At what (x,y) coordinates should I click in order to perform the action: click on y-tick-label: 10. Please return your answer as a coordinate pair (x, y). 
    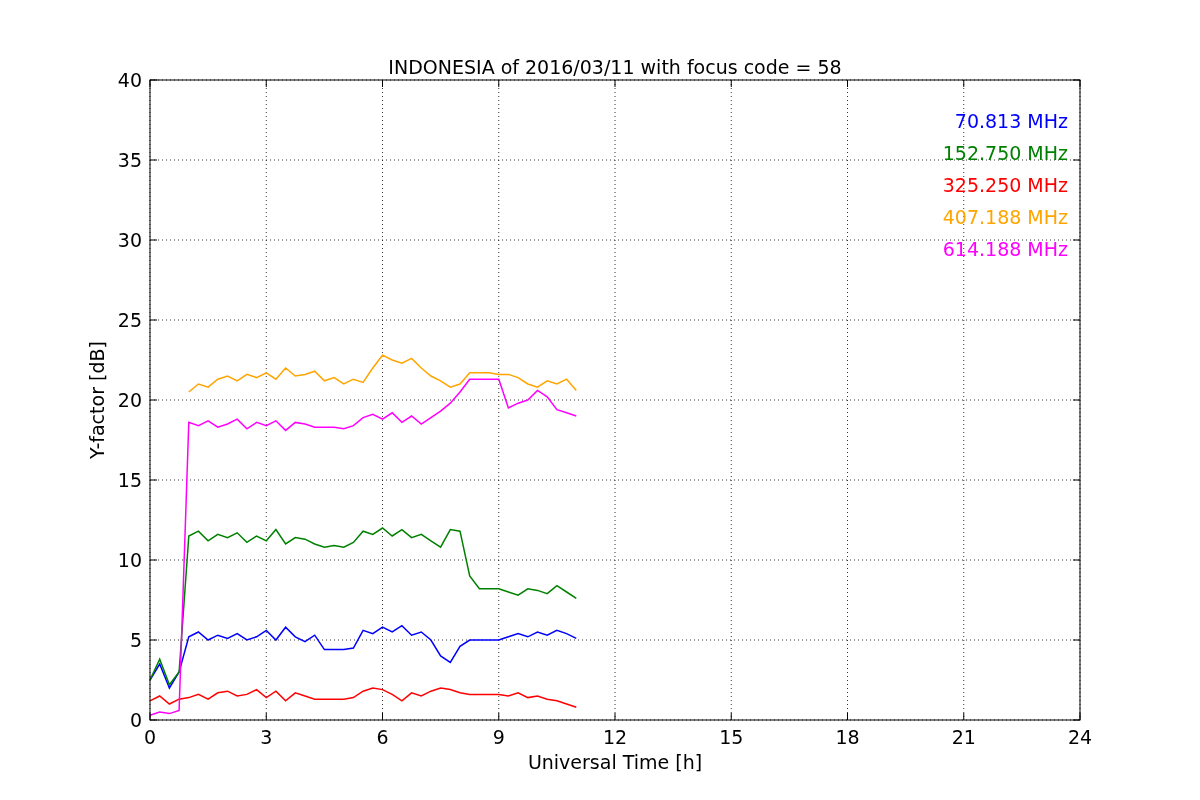
    Looking at the image, I should click on (129, 560).